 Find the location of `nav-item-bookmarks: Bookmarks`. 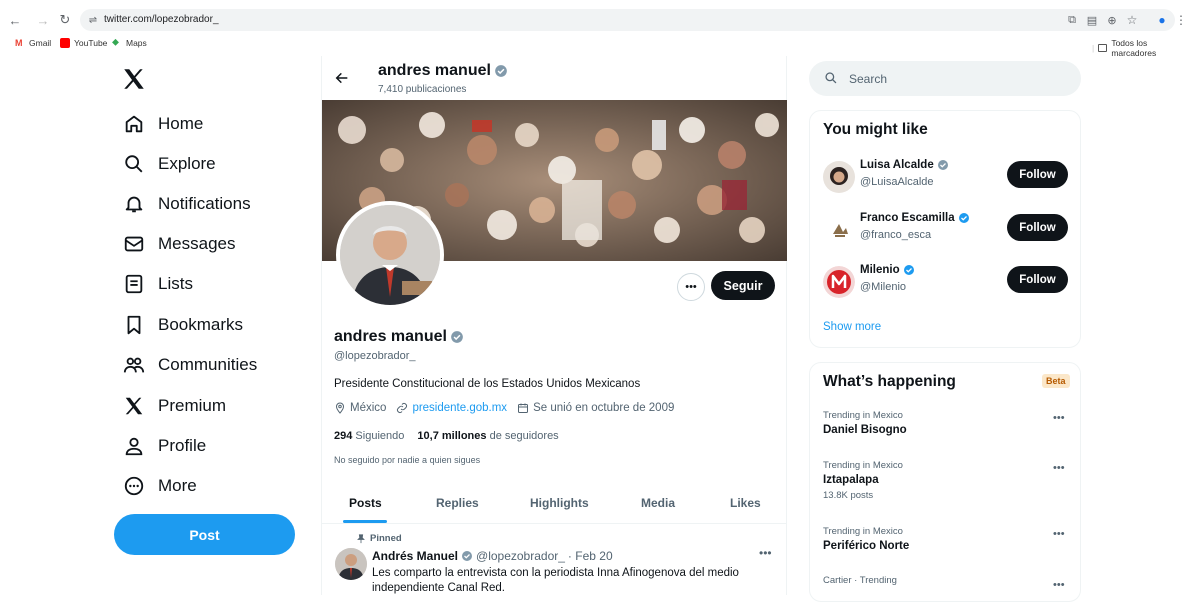

nav-item-bookmarks: Bookmarks is located at coordinates (176, 325).